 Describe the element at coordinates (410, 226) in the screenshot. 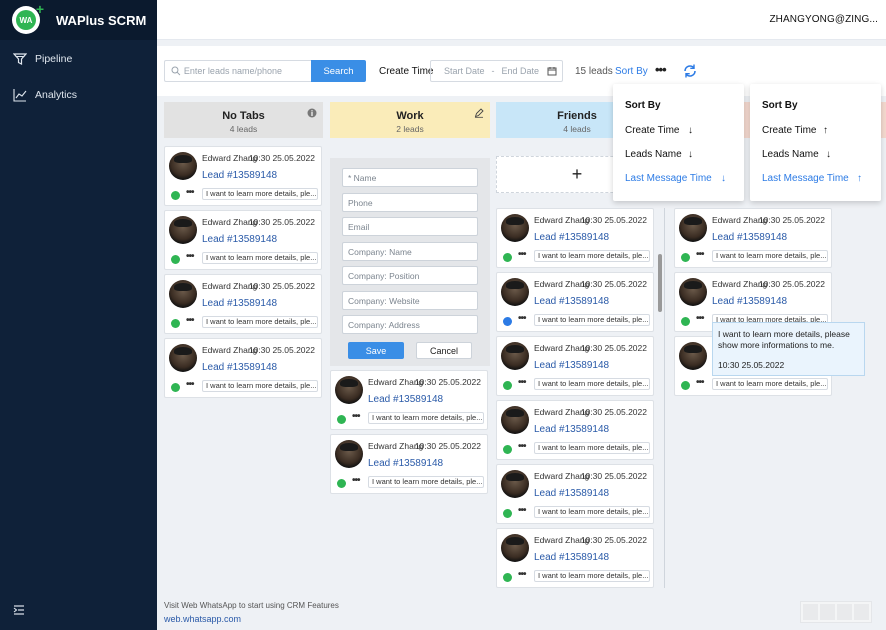

I see `email-field` at that location.